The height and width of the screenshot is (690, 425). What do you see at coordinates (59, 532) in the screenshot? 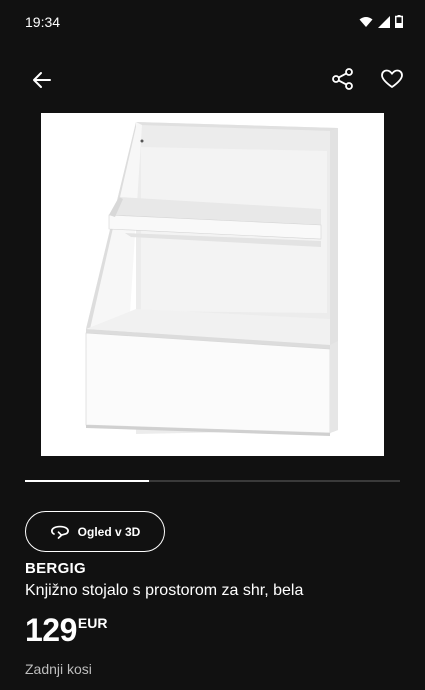
I see `rotate-3d-icon` at bounding box center [59, 532].